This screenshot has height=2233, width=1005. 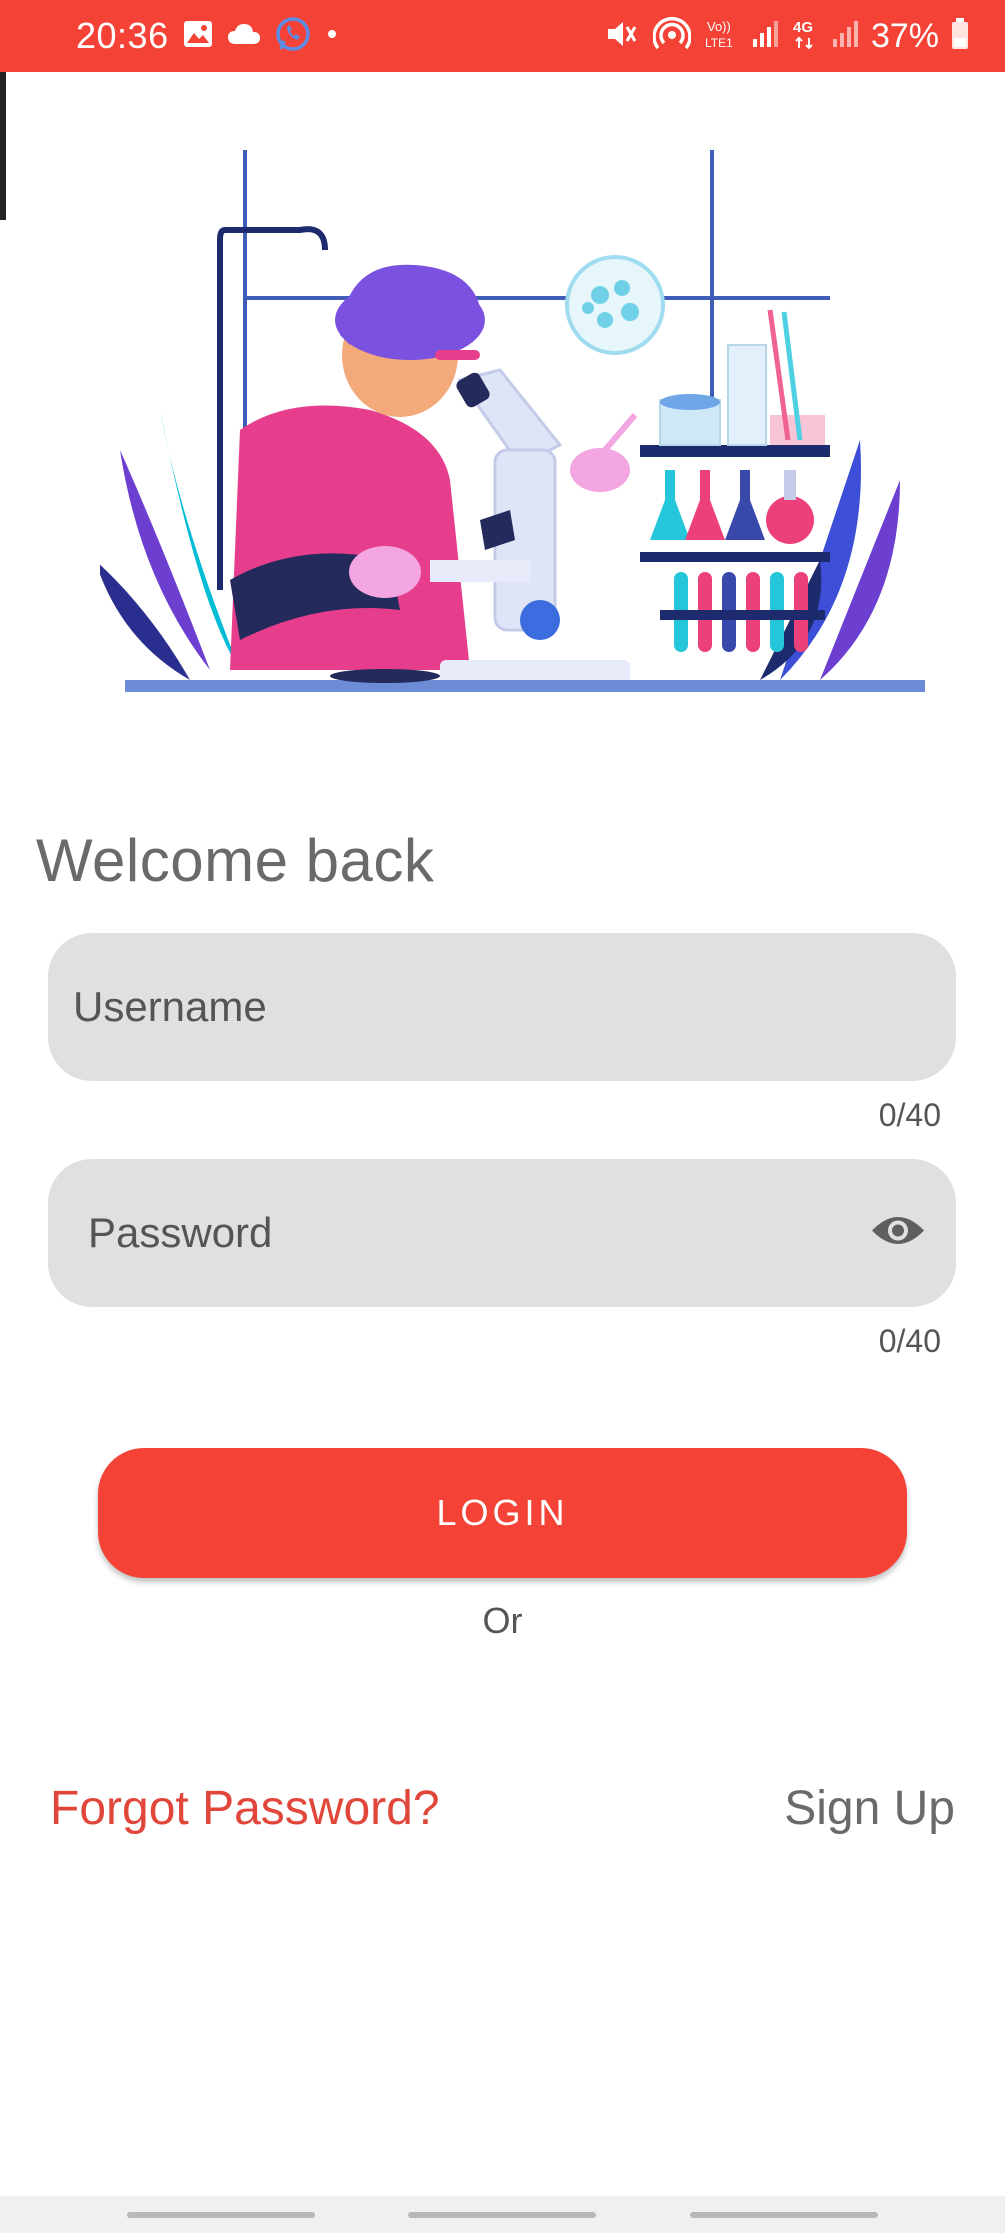 What do you see at coordinates (332, 36) in the screenshot?
I see `dot-icon` at bounding box center [332, 36].